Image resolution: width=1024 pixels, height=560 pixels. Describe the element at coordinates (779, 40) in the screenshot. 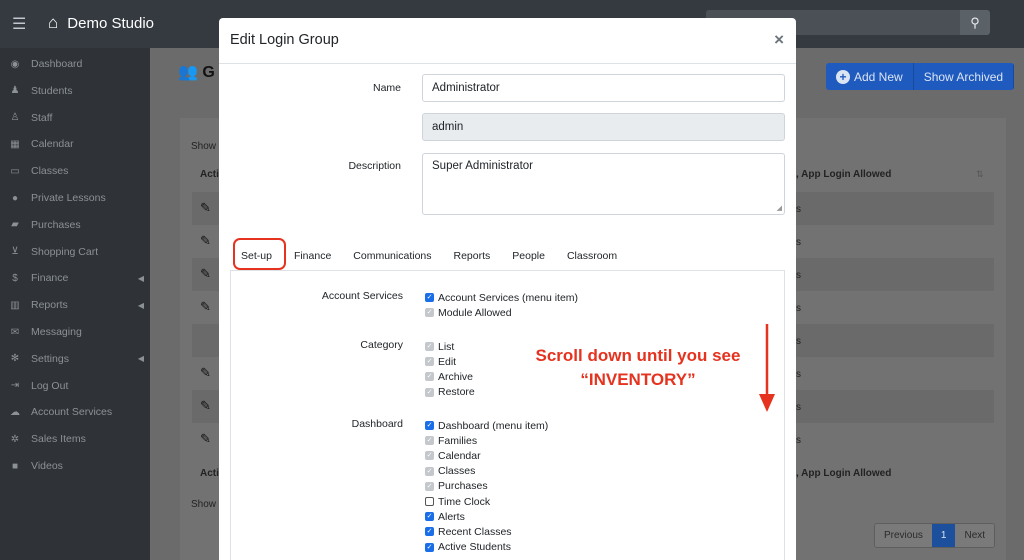

I see `close-icon: ×` at that location.